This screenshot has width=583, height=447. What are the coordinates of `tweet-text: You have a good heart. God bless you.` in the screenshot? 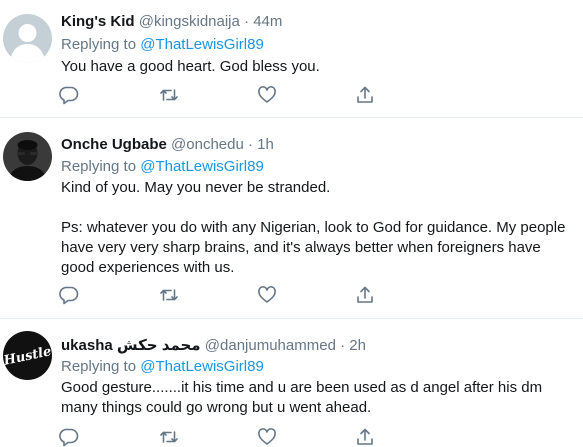 It's located at (317, 67).